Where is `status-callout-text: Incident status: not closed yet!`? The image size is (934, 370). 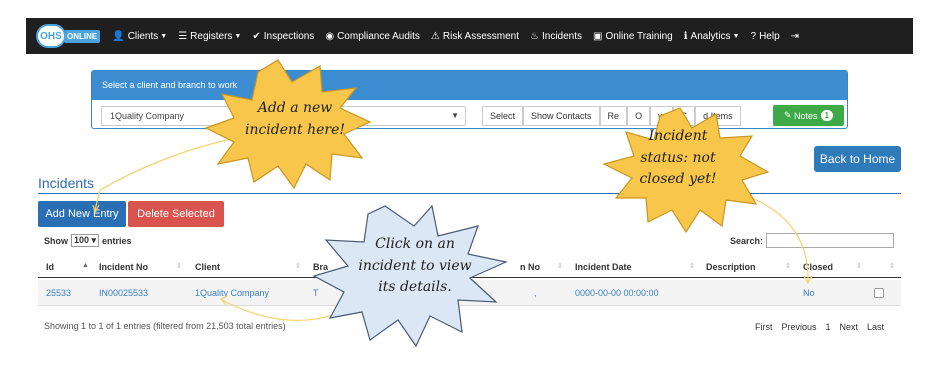 status-callout-text: Incident status: not closed yet! is located at coordinates (678, 158).